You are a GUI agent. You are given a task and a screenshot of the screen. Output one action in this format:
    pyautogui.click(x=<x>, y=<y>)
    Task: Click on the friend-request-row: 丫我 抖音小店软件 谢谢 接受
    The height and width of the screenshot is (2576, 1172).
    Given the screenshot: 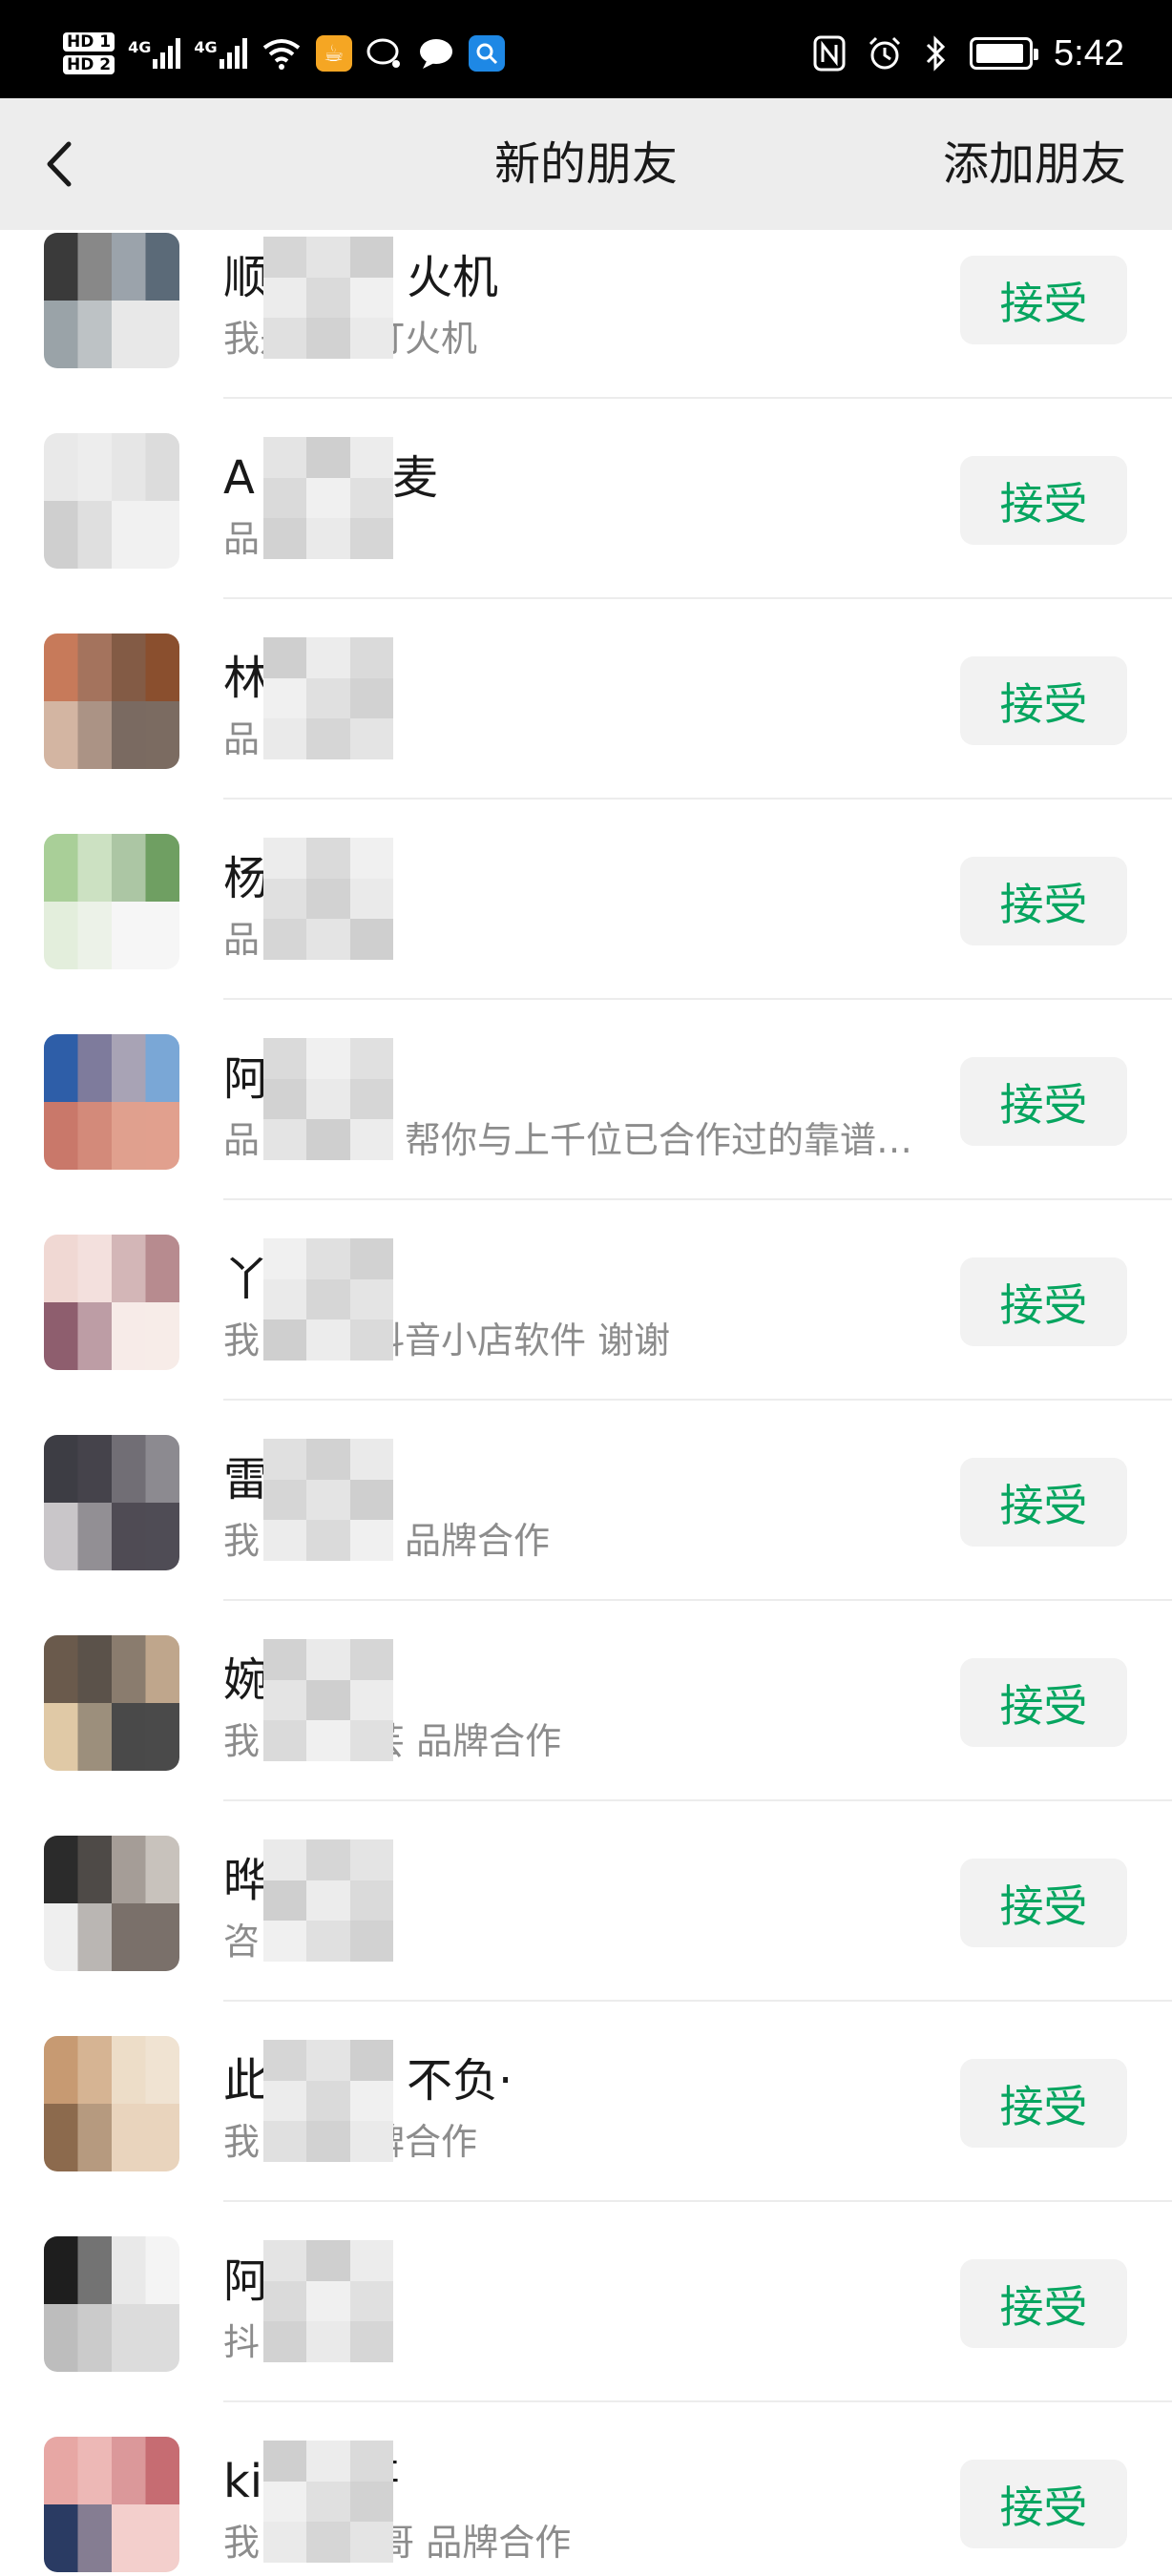 What is the action you would take?
    pyautogui.click(x=586, y=1300)
    